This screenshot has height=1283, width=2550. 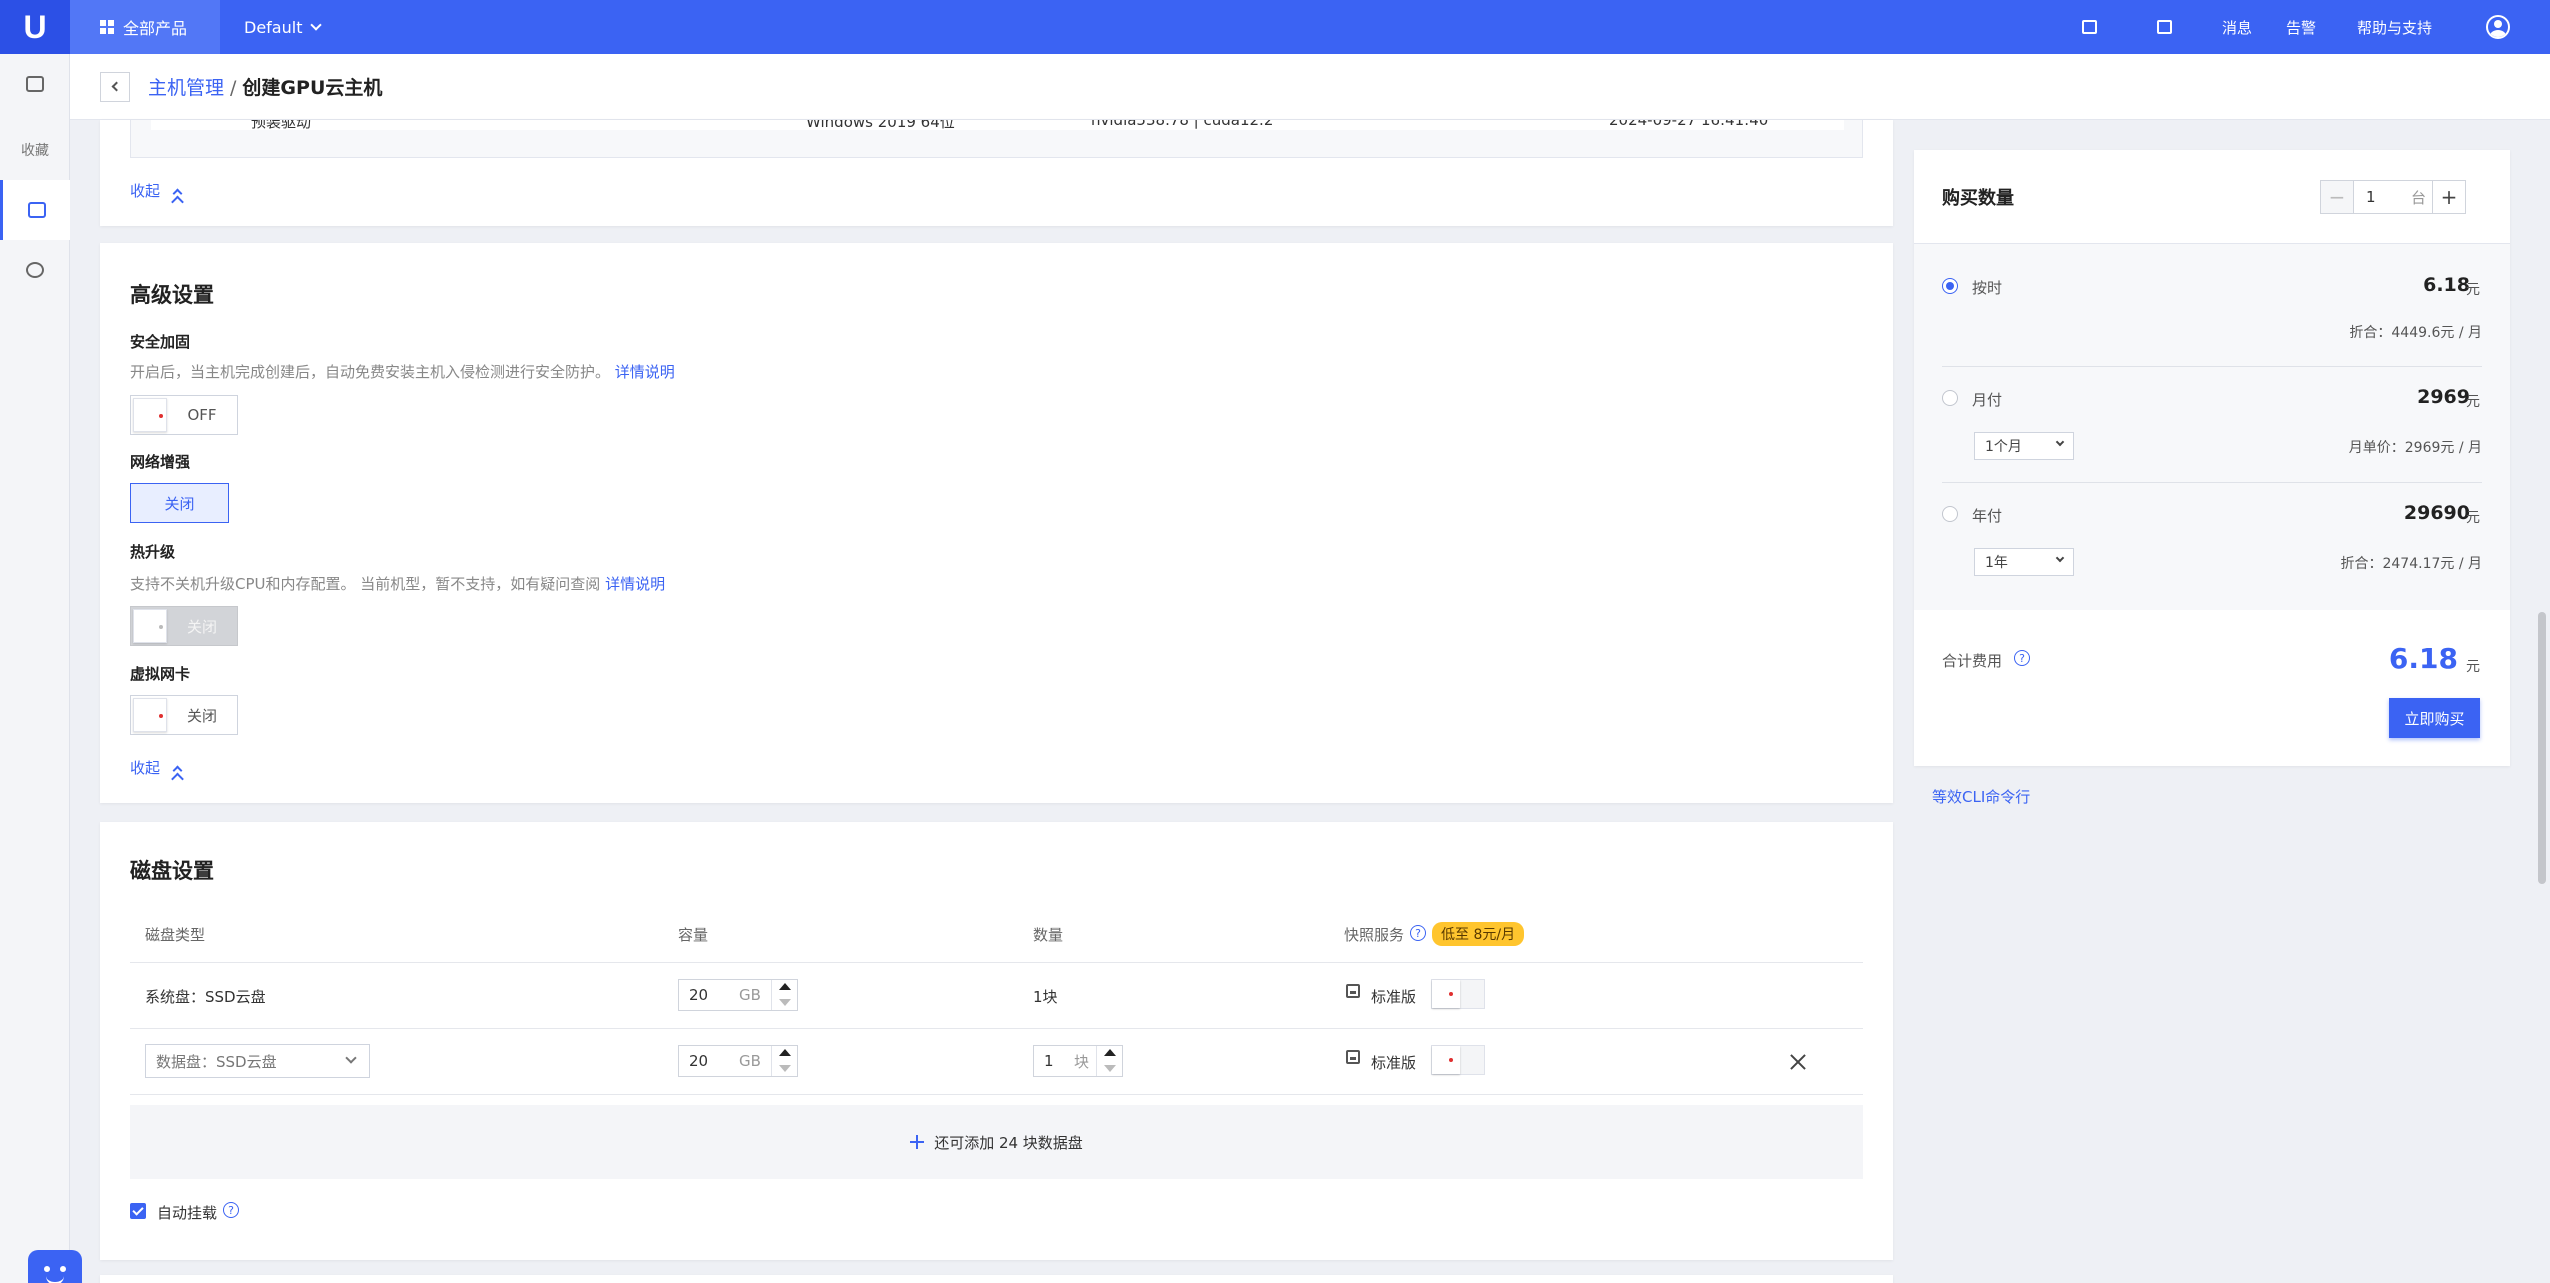 What do you see at coordinates (283, 27) in the screenshot?
I see `project-selector: Default` at bounding box center [283, 27].